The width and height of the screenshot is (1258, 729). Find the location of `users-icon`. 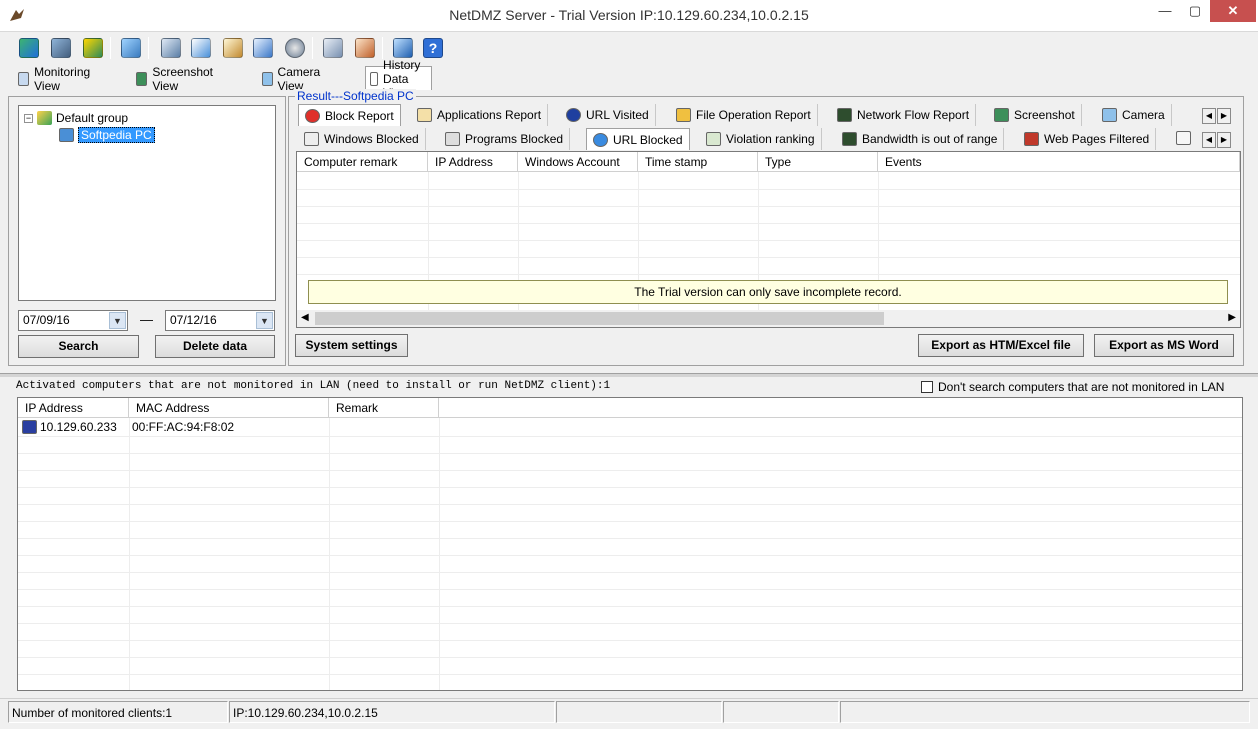

users-icon is located at coordinates (93, 48).